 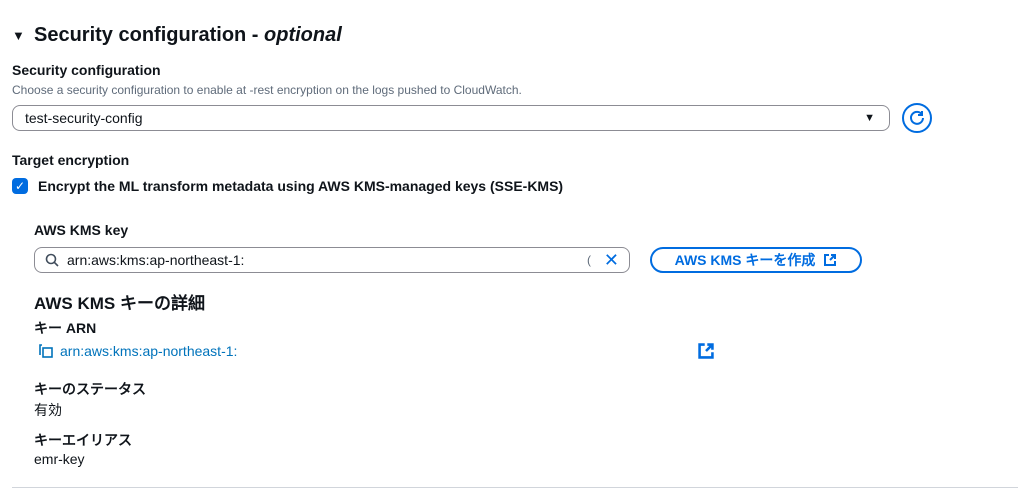 What do you see at coordinates (745, 260) in the screenshot?
I see `create-kms-key-button-label: AWS KMS キーを作成` at bounding box center [745, 260].